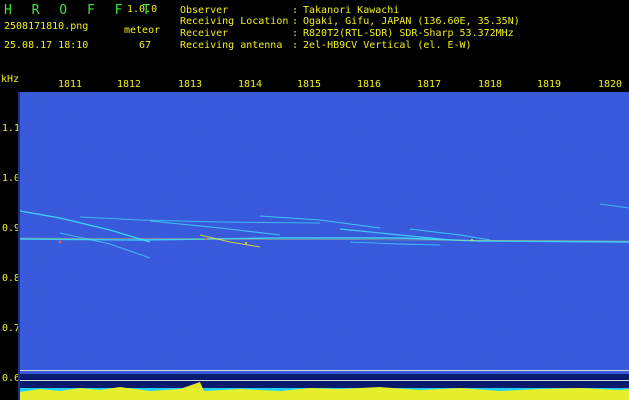 Image resolution: width=629 pixels, height=400 pixels. I want to click on image-filename: 2508171810.png, so click(46, 26).